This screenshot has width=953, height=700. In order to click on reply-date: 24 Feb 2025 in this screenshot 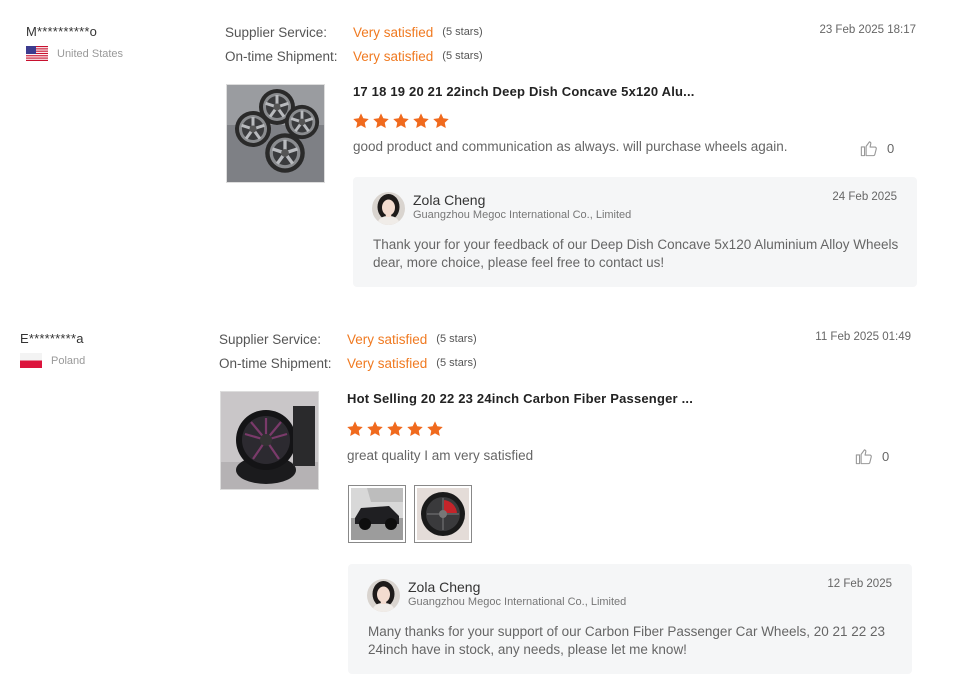, I will do `click(864, 197)`.